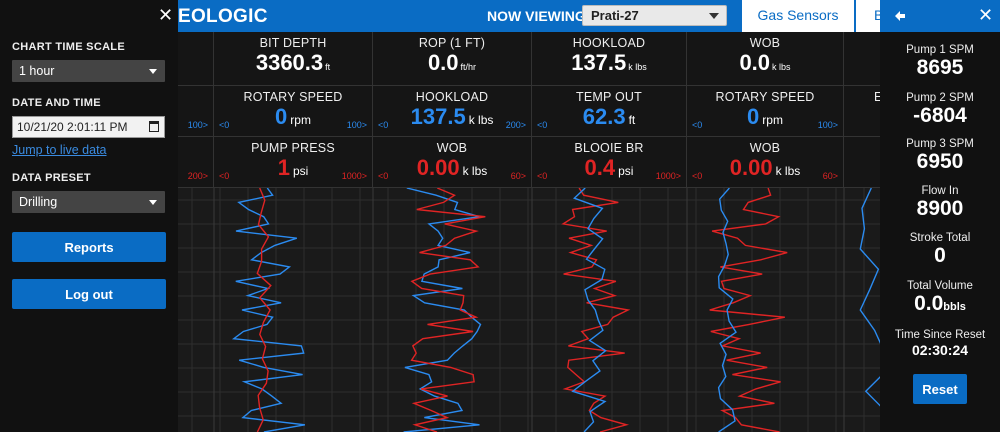  What do you see at coordinates (154, 126) in the screenshot?
I see `calendar-icon` at bounding box center [154, 126].